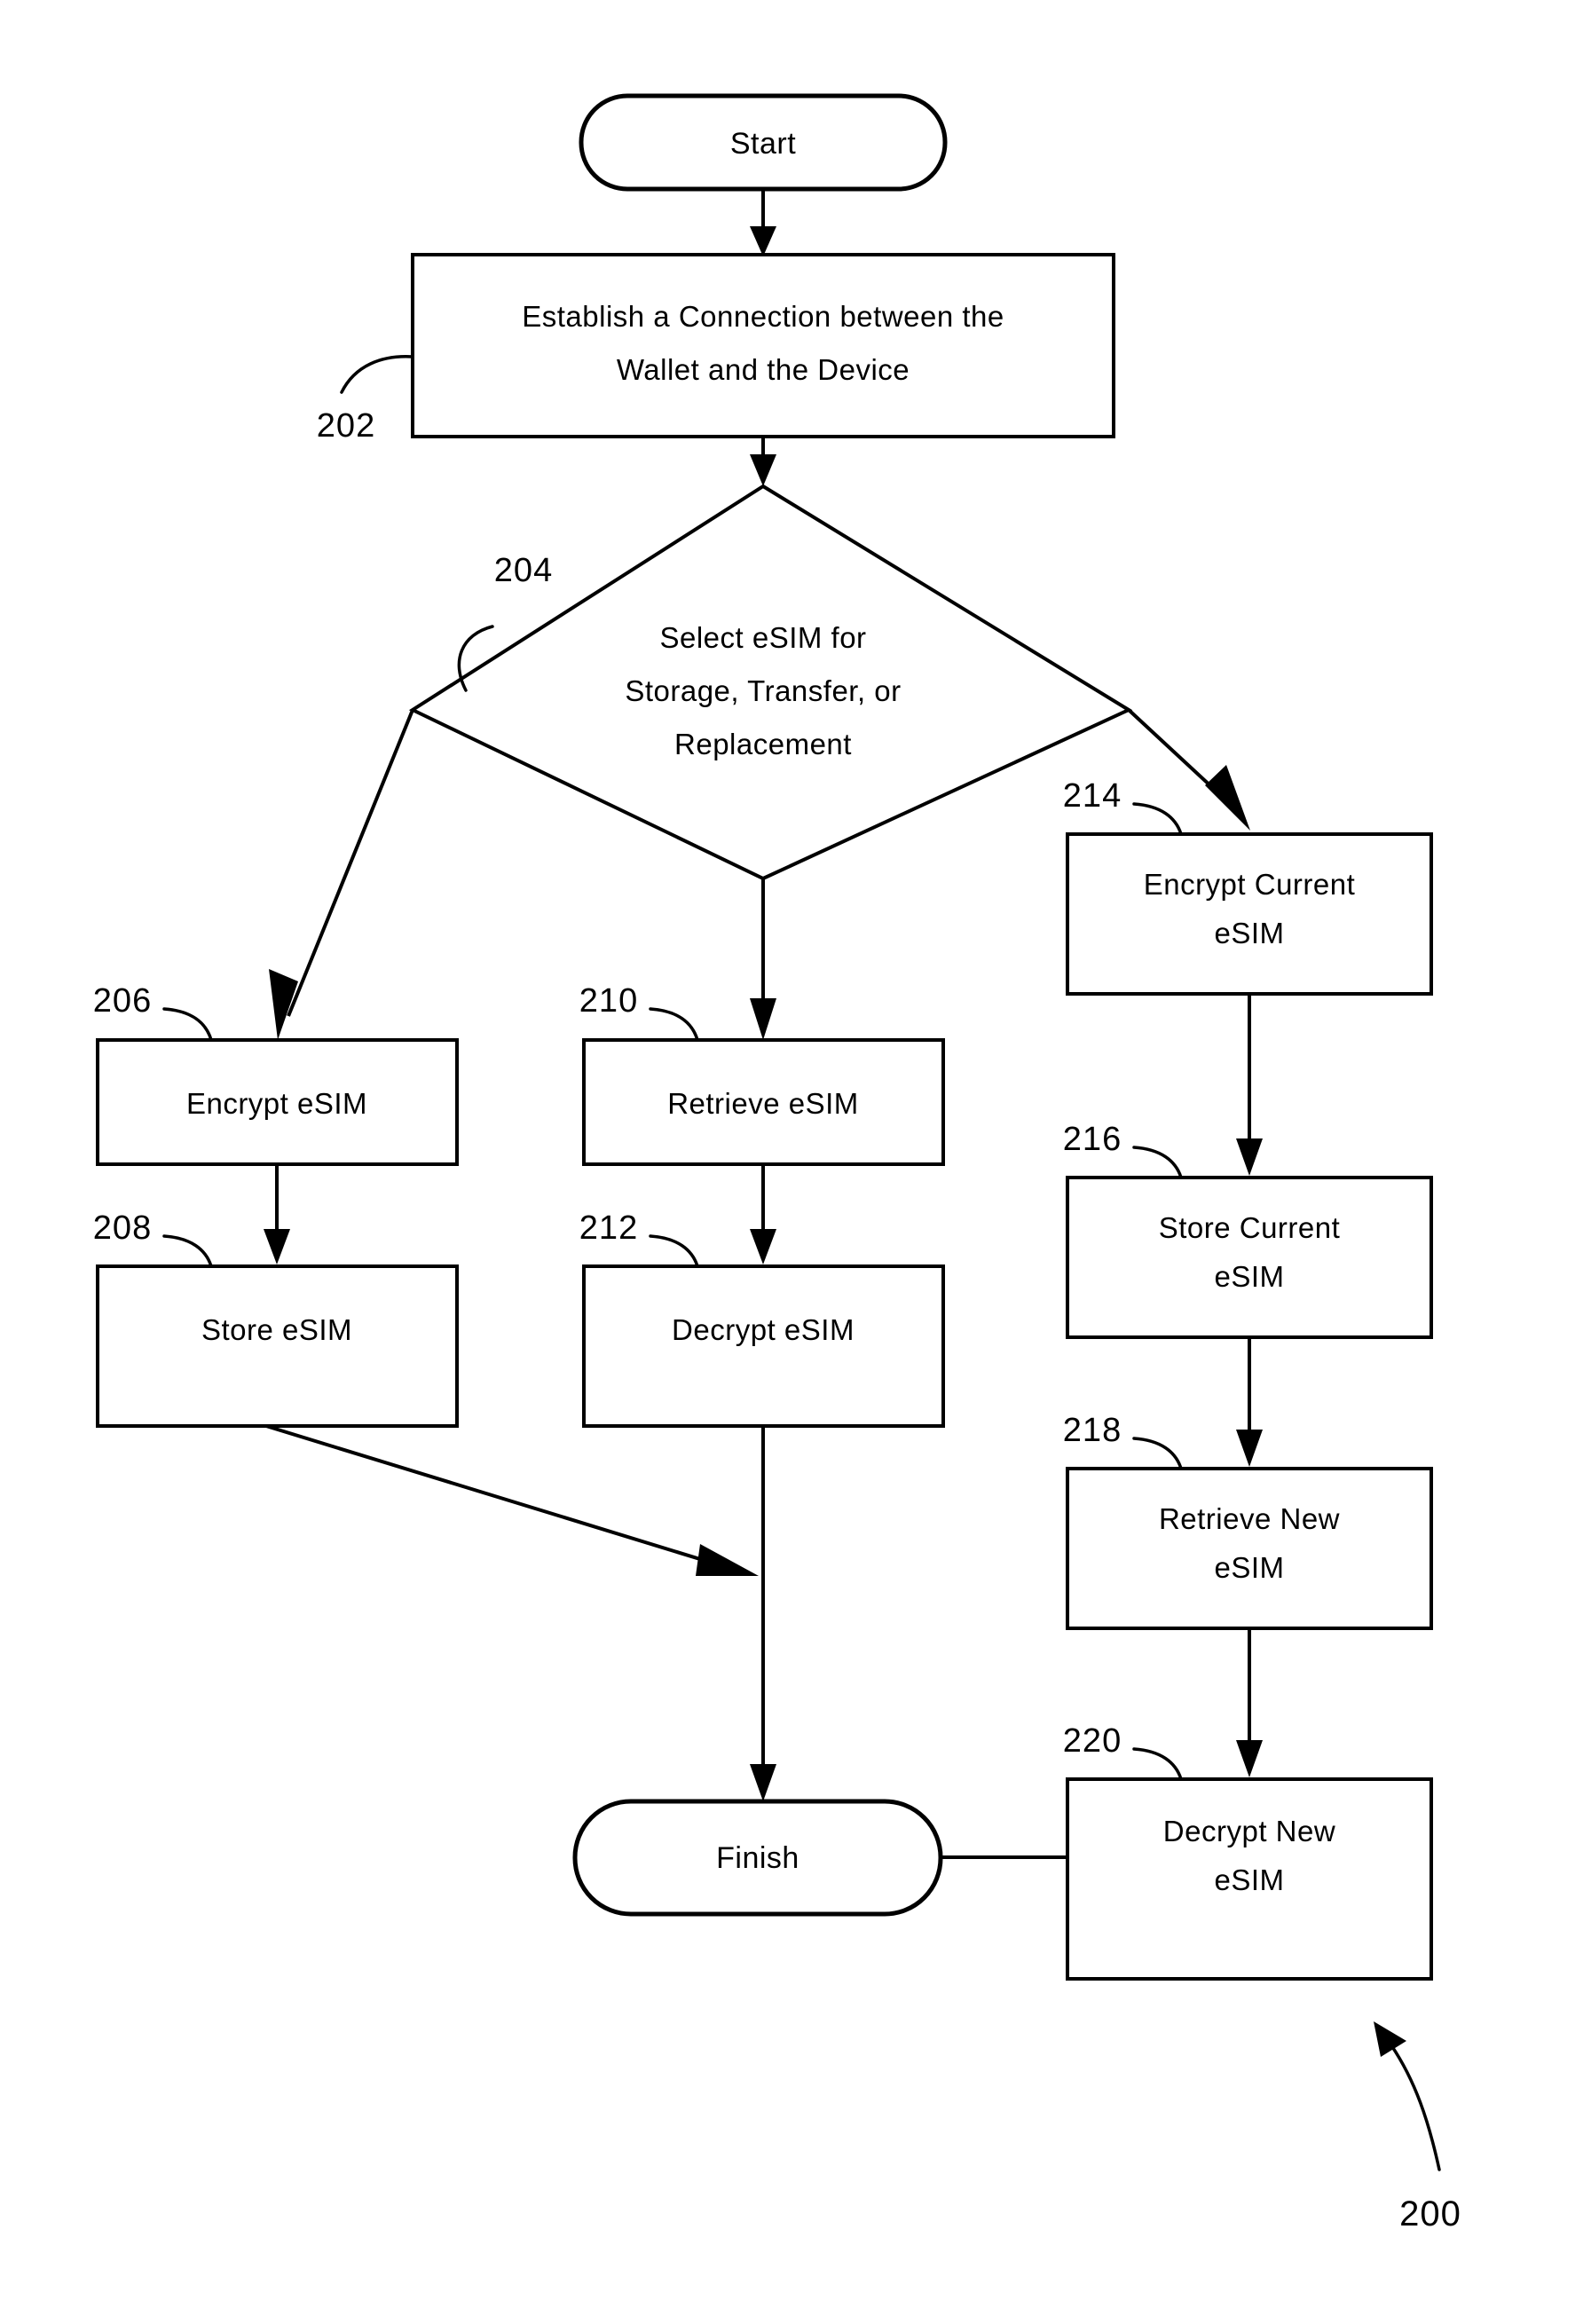 The image size is (1591, 2324). What do you see at coordinates (346, 426) in the screenshot?
I see `ref-number-202: 202` at bounding box center [346, 426].